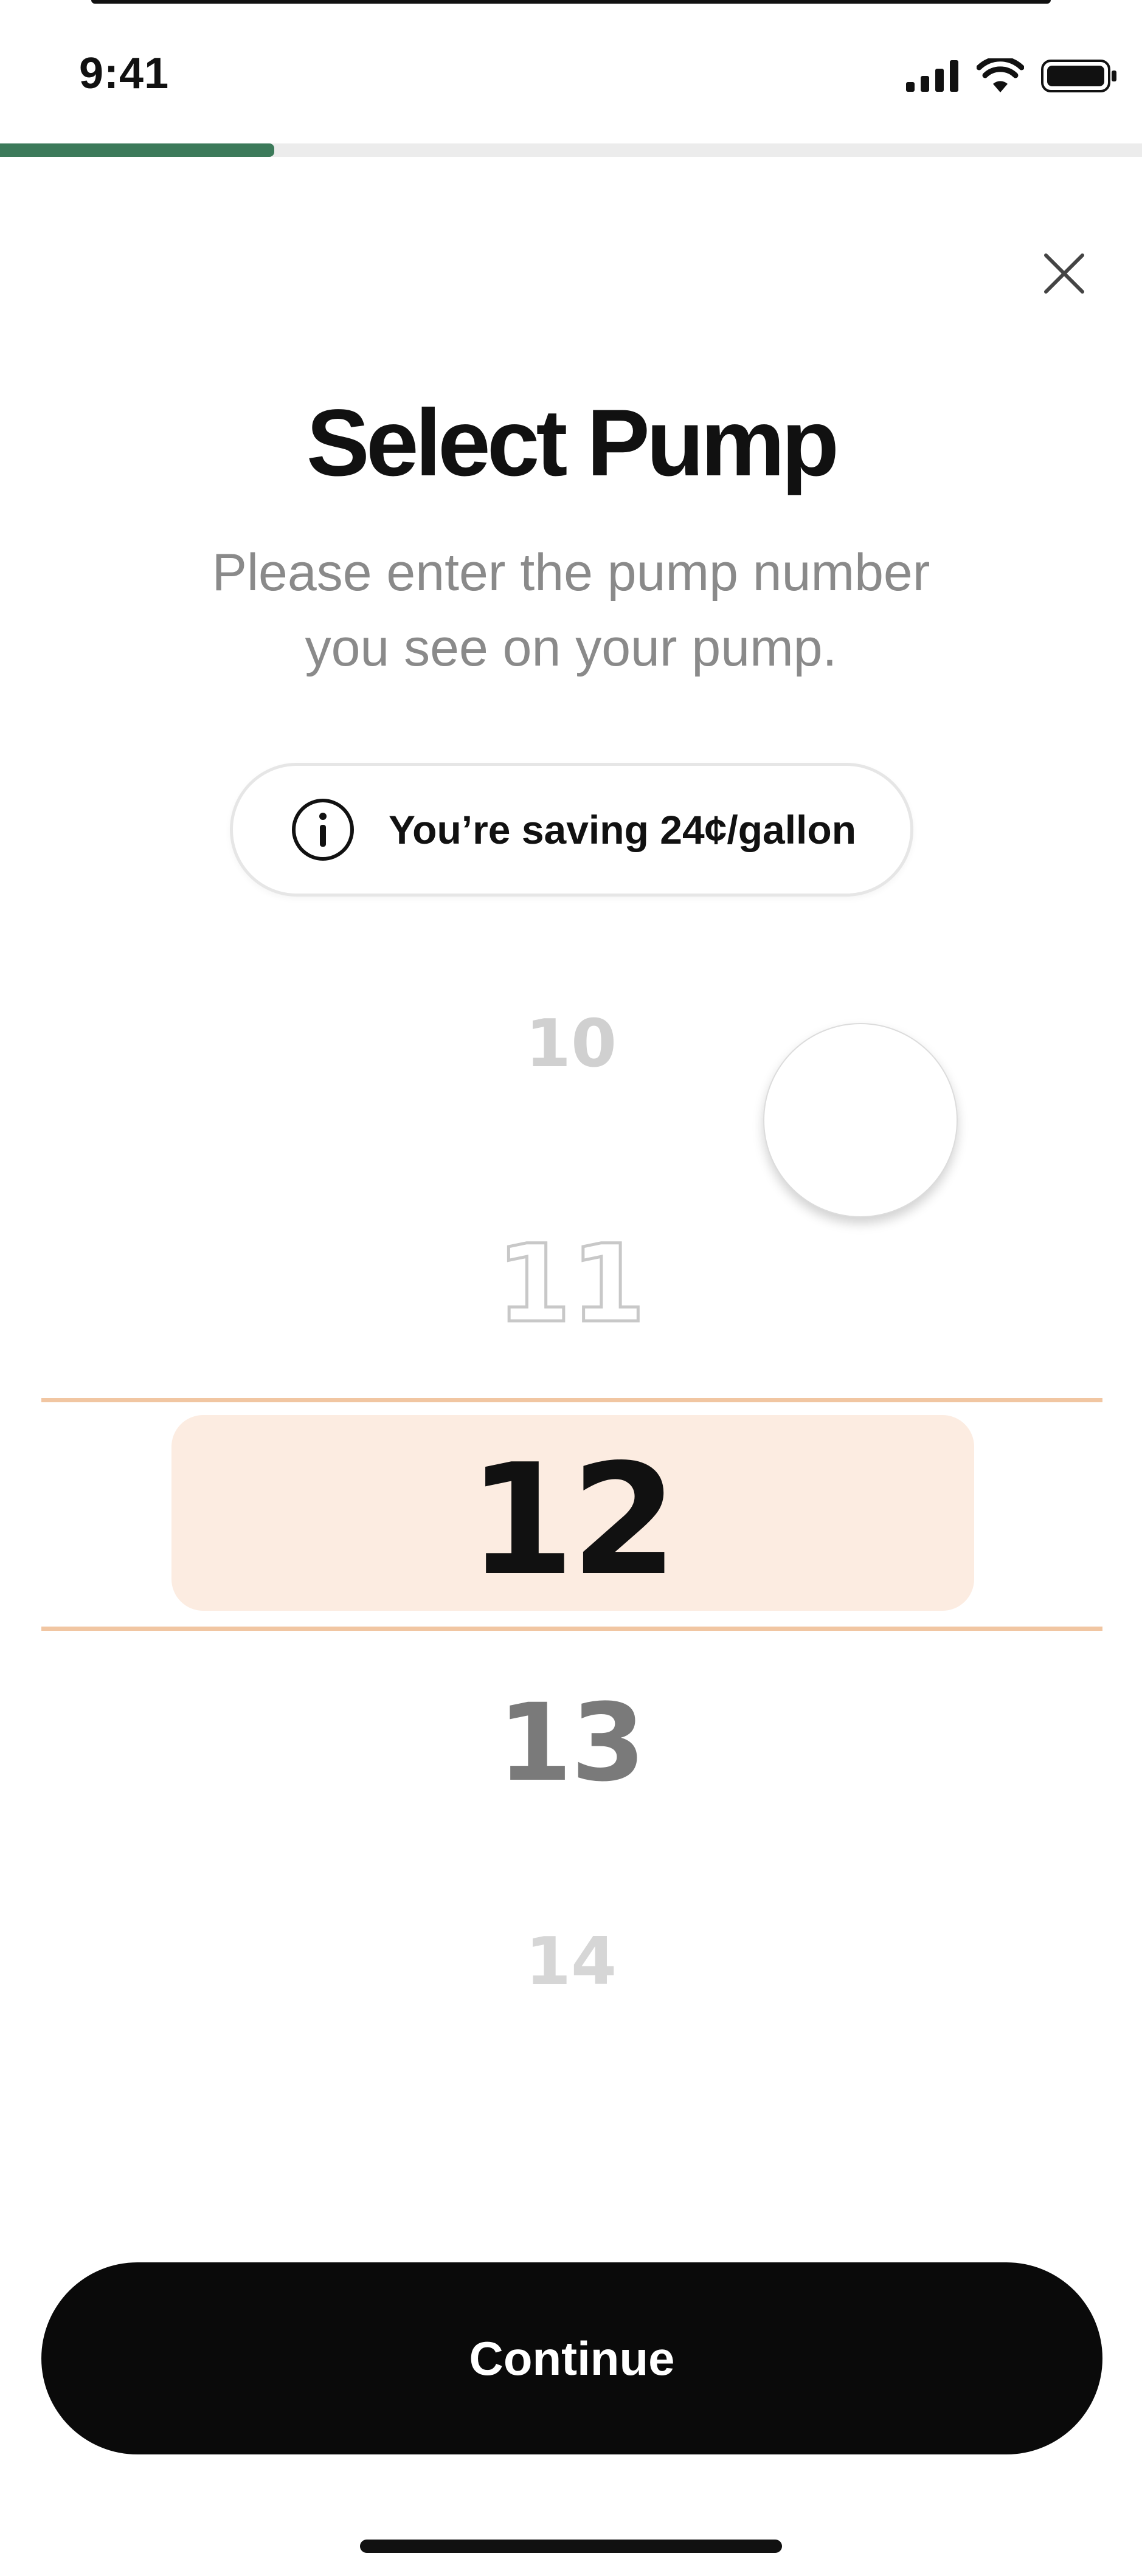  I want to click on continue-button: Continue, so click(571, 2358).